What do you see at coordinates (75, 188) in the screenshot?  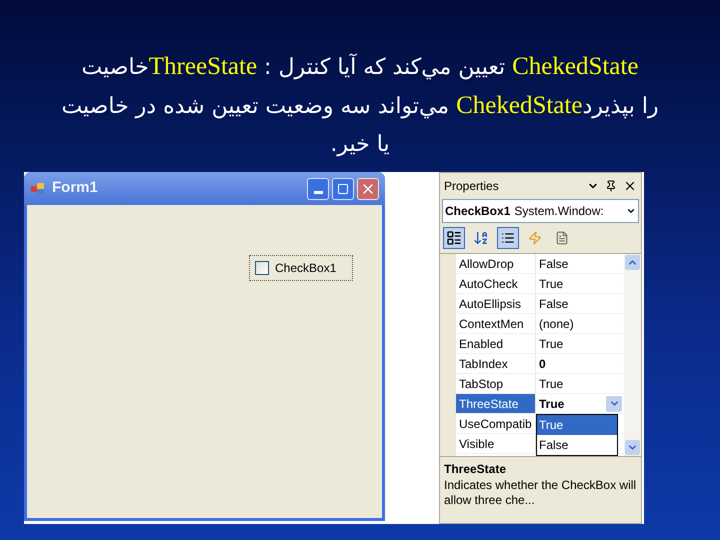 I see `window-title: Form1` at bounding box center [75, 188].